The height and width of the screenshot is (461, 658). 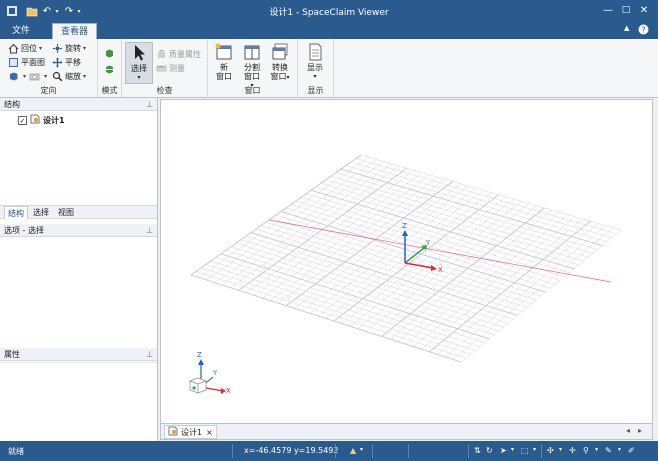 I want to click on switch-window-button: 转换 窗口▾, so click(x=280, y=62).